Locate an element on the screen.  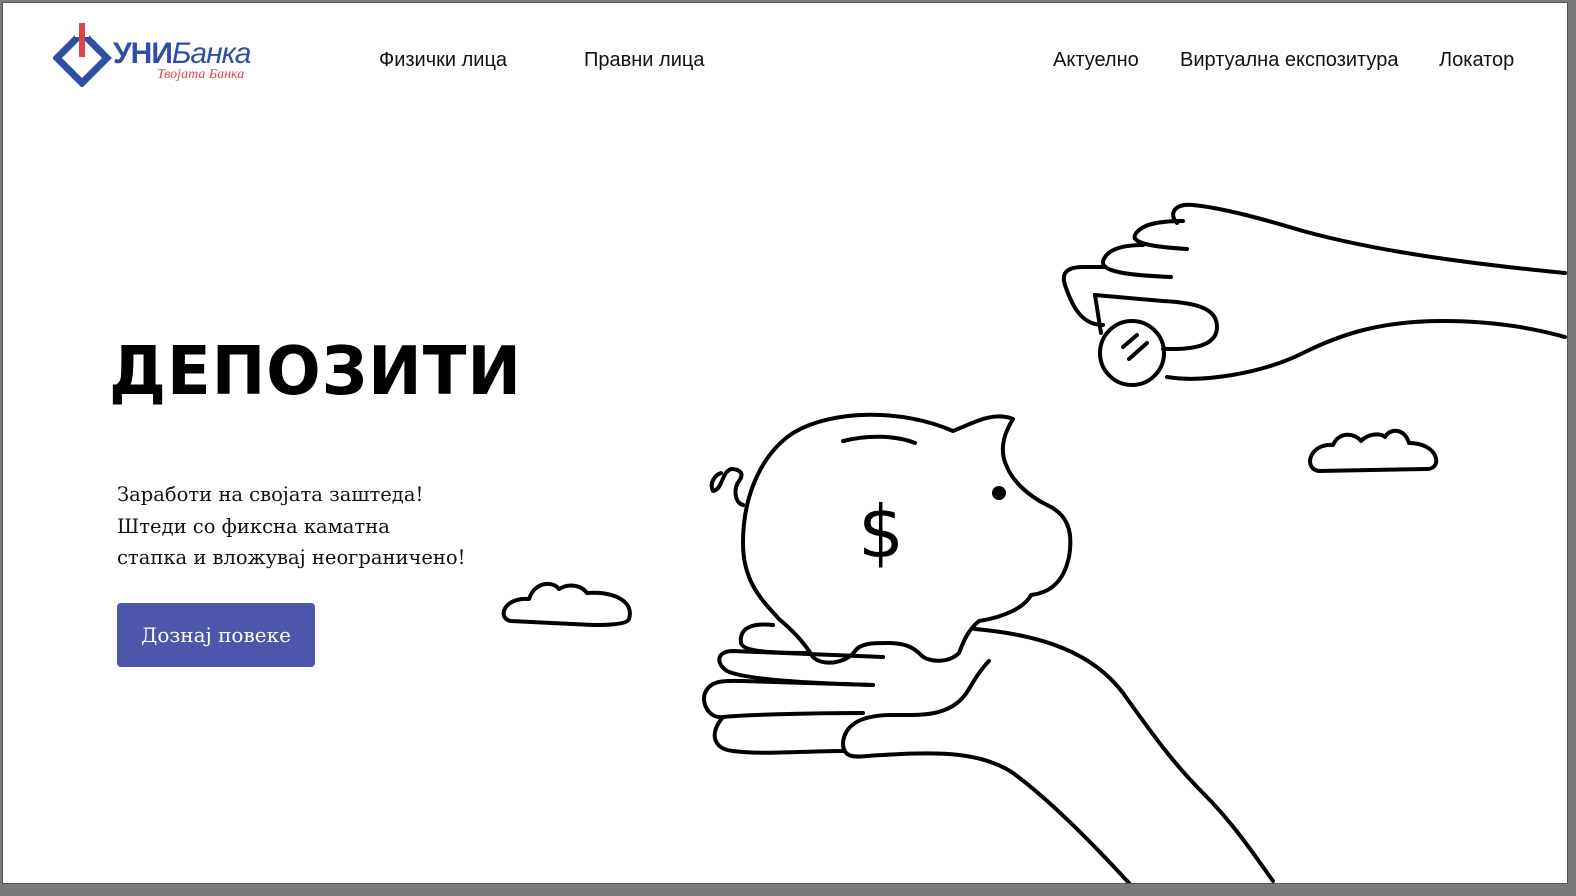
hand-holding-piggy is located at coordinates (988, 752).